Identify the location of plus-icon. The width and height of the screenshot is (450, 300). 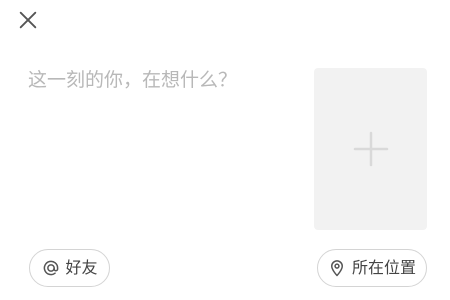
(371, 149).